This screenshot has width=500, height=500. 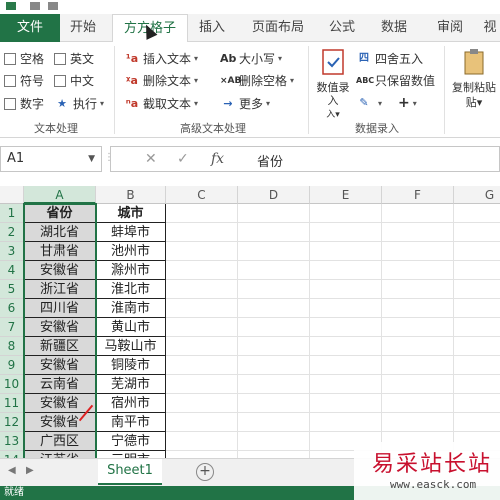 What do you see at coordinates (11, 6) in the screenshot?
I see `save-icon` at bounding box center [11, 6].